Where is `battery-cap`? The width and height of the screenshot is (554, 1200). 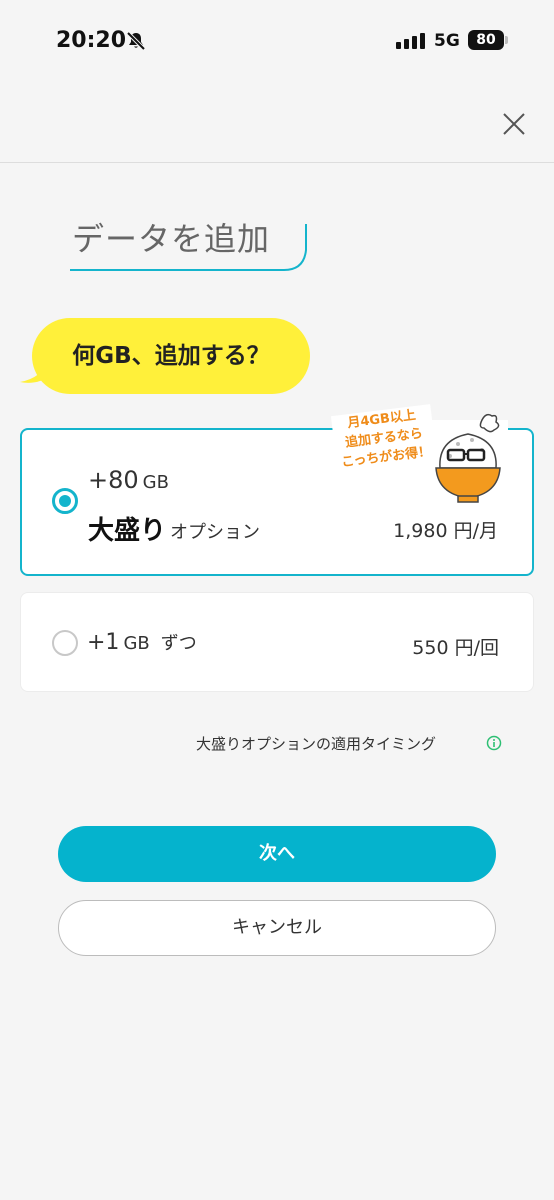
battery-cap is located at coordinates (506, 40).